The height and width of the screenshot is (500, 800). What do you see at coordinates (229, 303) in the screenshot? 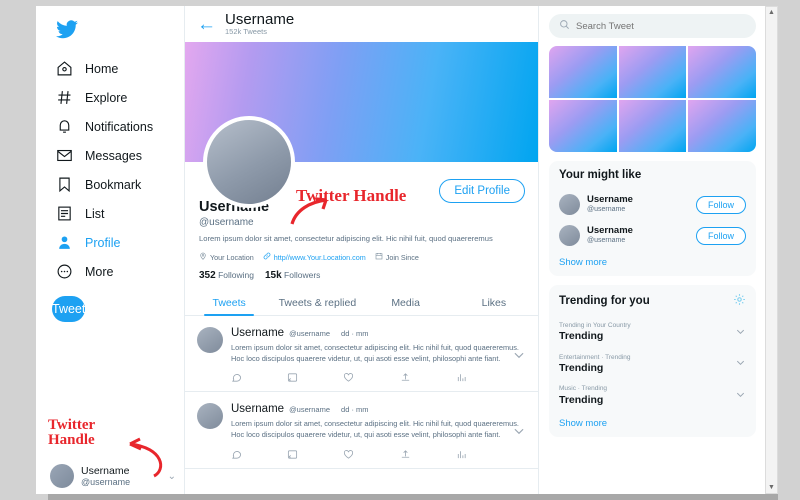
I see `tab-tweets: Tweets` at bounding box center [229, 303].